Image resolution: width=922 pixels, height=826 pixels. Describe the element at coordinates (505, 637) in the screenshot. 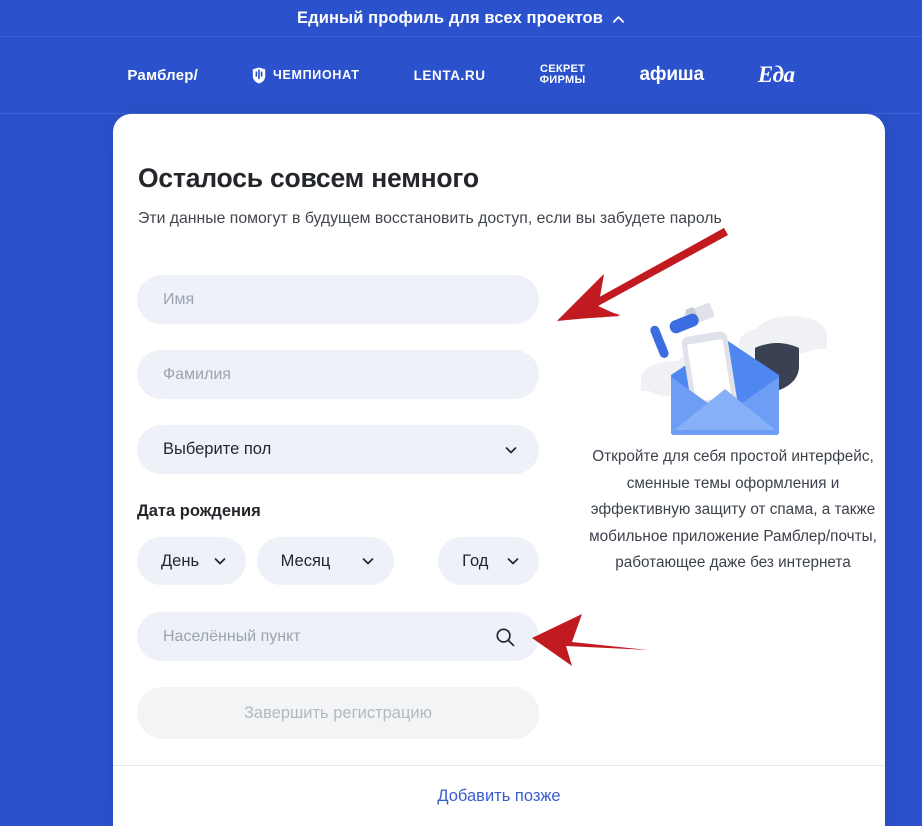

I see `search-icon` at that location.